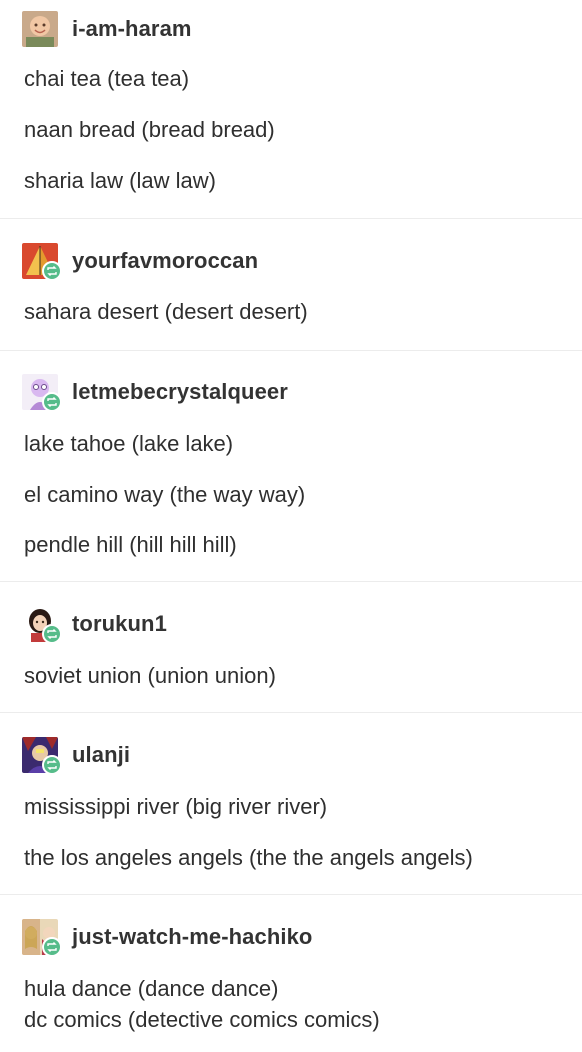 This screenshot has width=582, height=1052. What do you see at coordinates (176, 806) in the screenshot?
I see `post-text-line: mississippi river (big river river)` at bounding box center [176, 806].